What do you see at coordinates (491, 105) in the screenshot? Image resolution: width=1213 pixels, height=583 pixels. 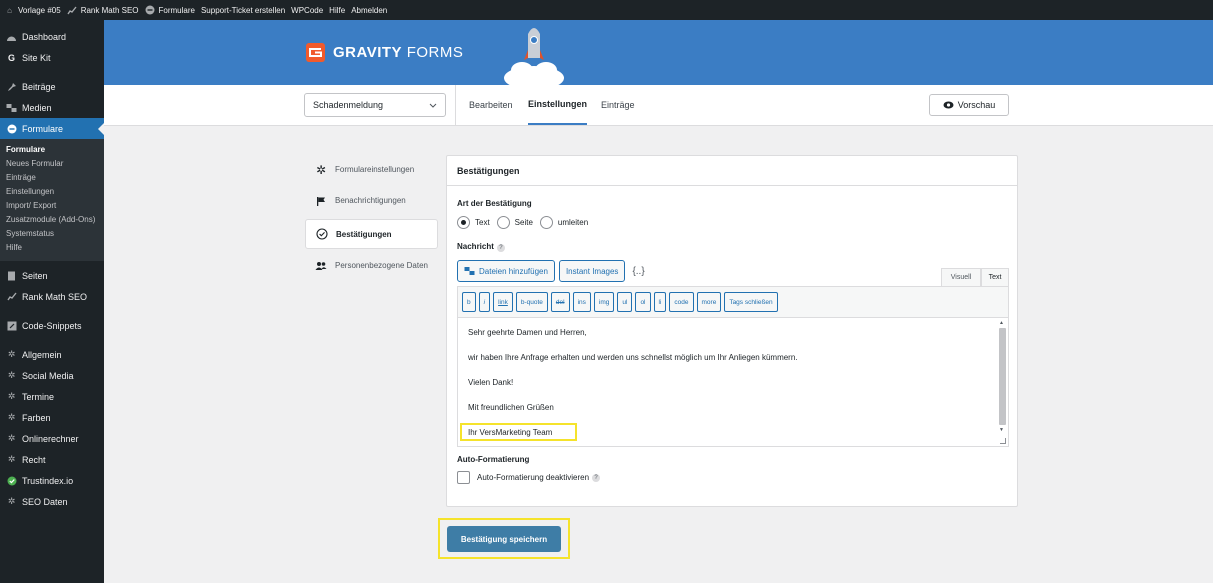 I see `tab-bearbeiten: Bearbeiten` at bounding box center [491, 105].